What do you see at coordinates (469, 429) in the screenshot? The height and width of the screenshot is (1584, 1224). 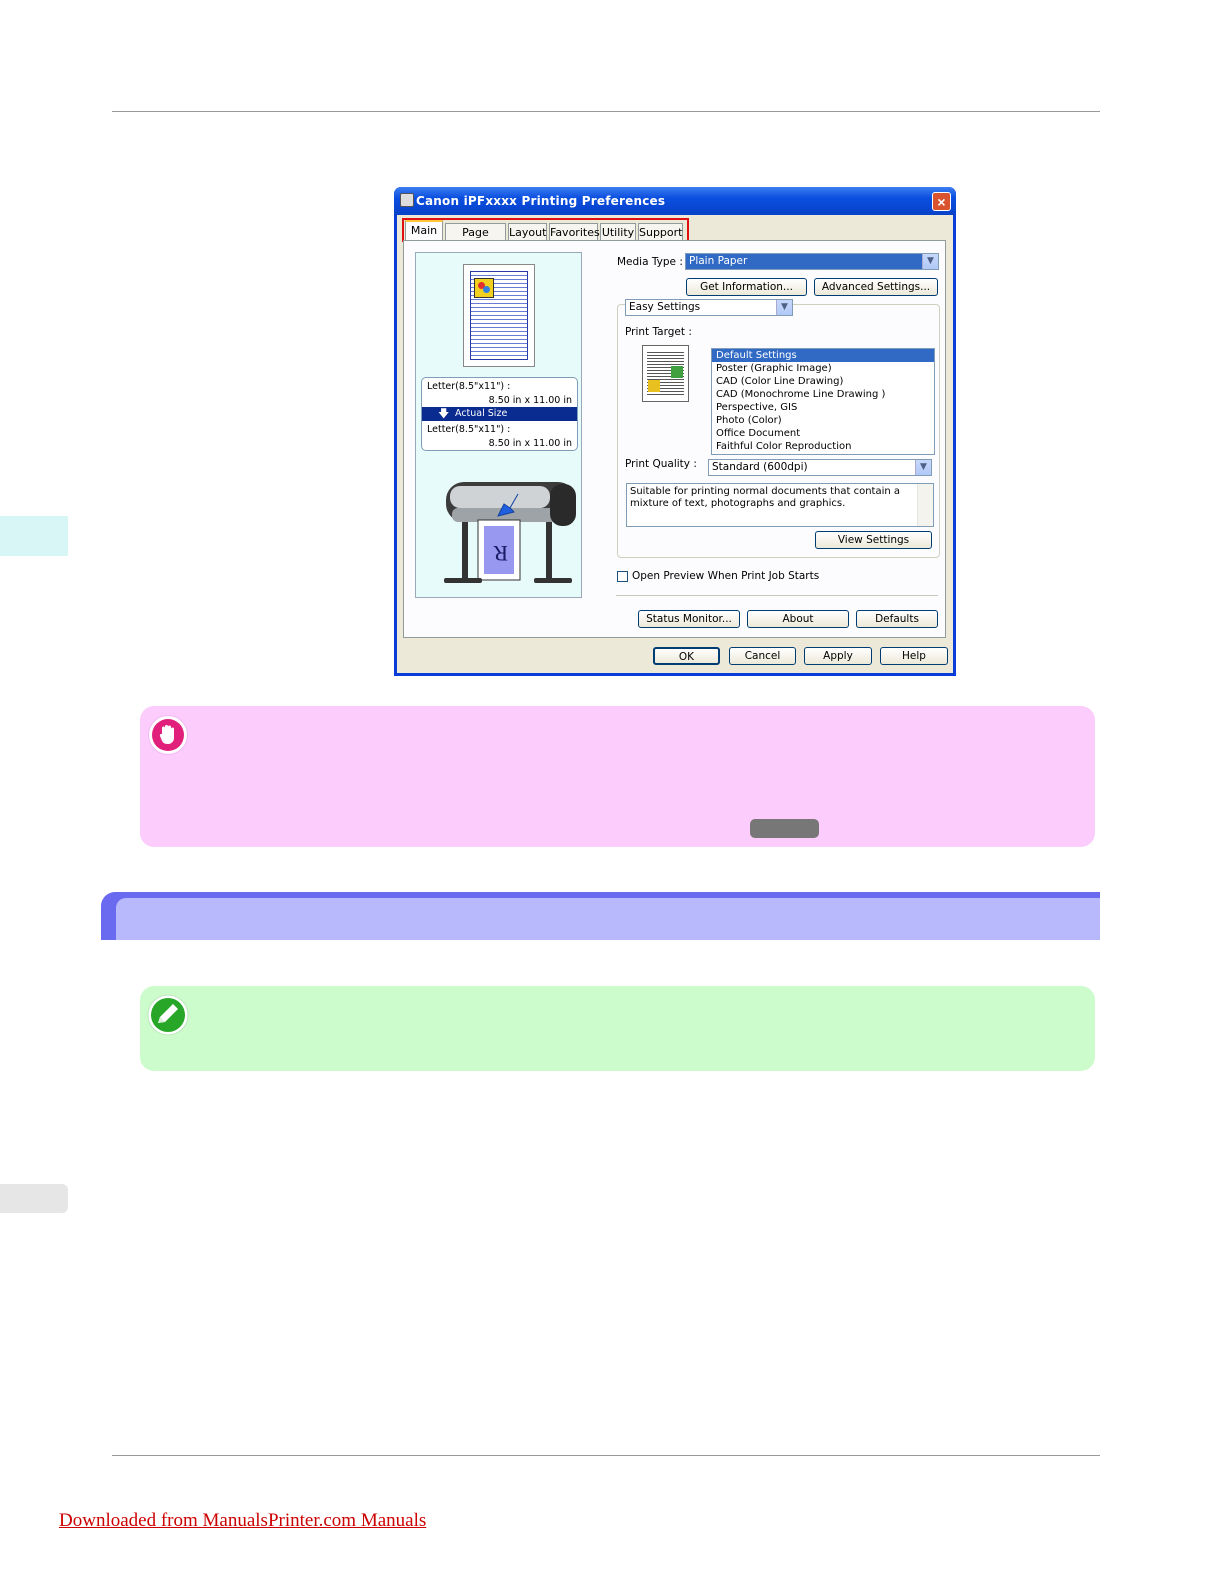 I see `output-size-label: Letter(8.5"x11") :` at bounding box center [469, 429].